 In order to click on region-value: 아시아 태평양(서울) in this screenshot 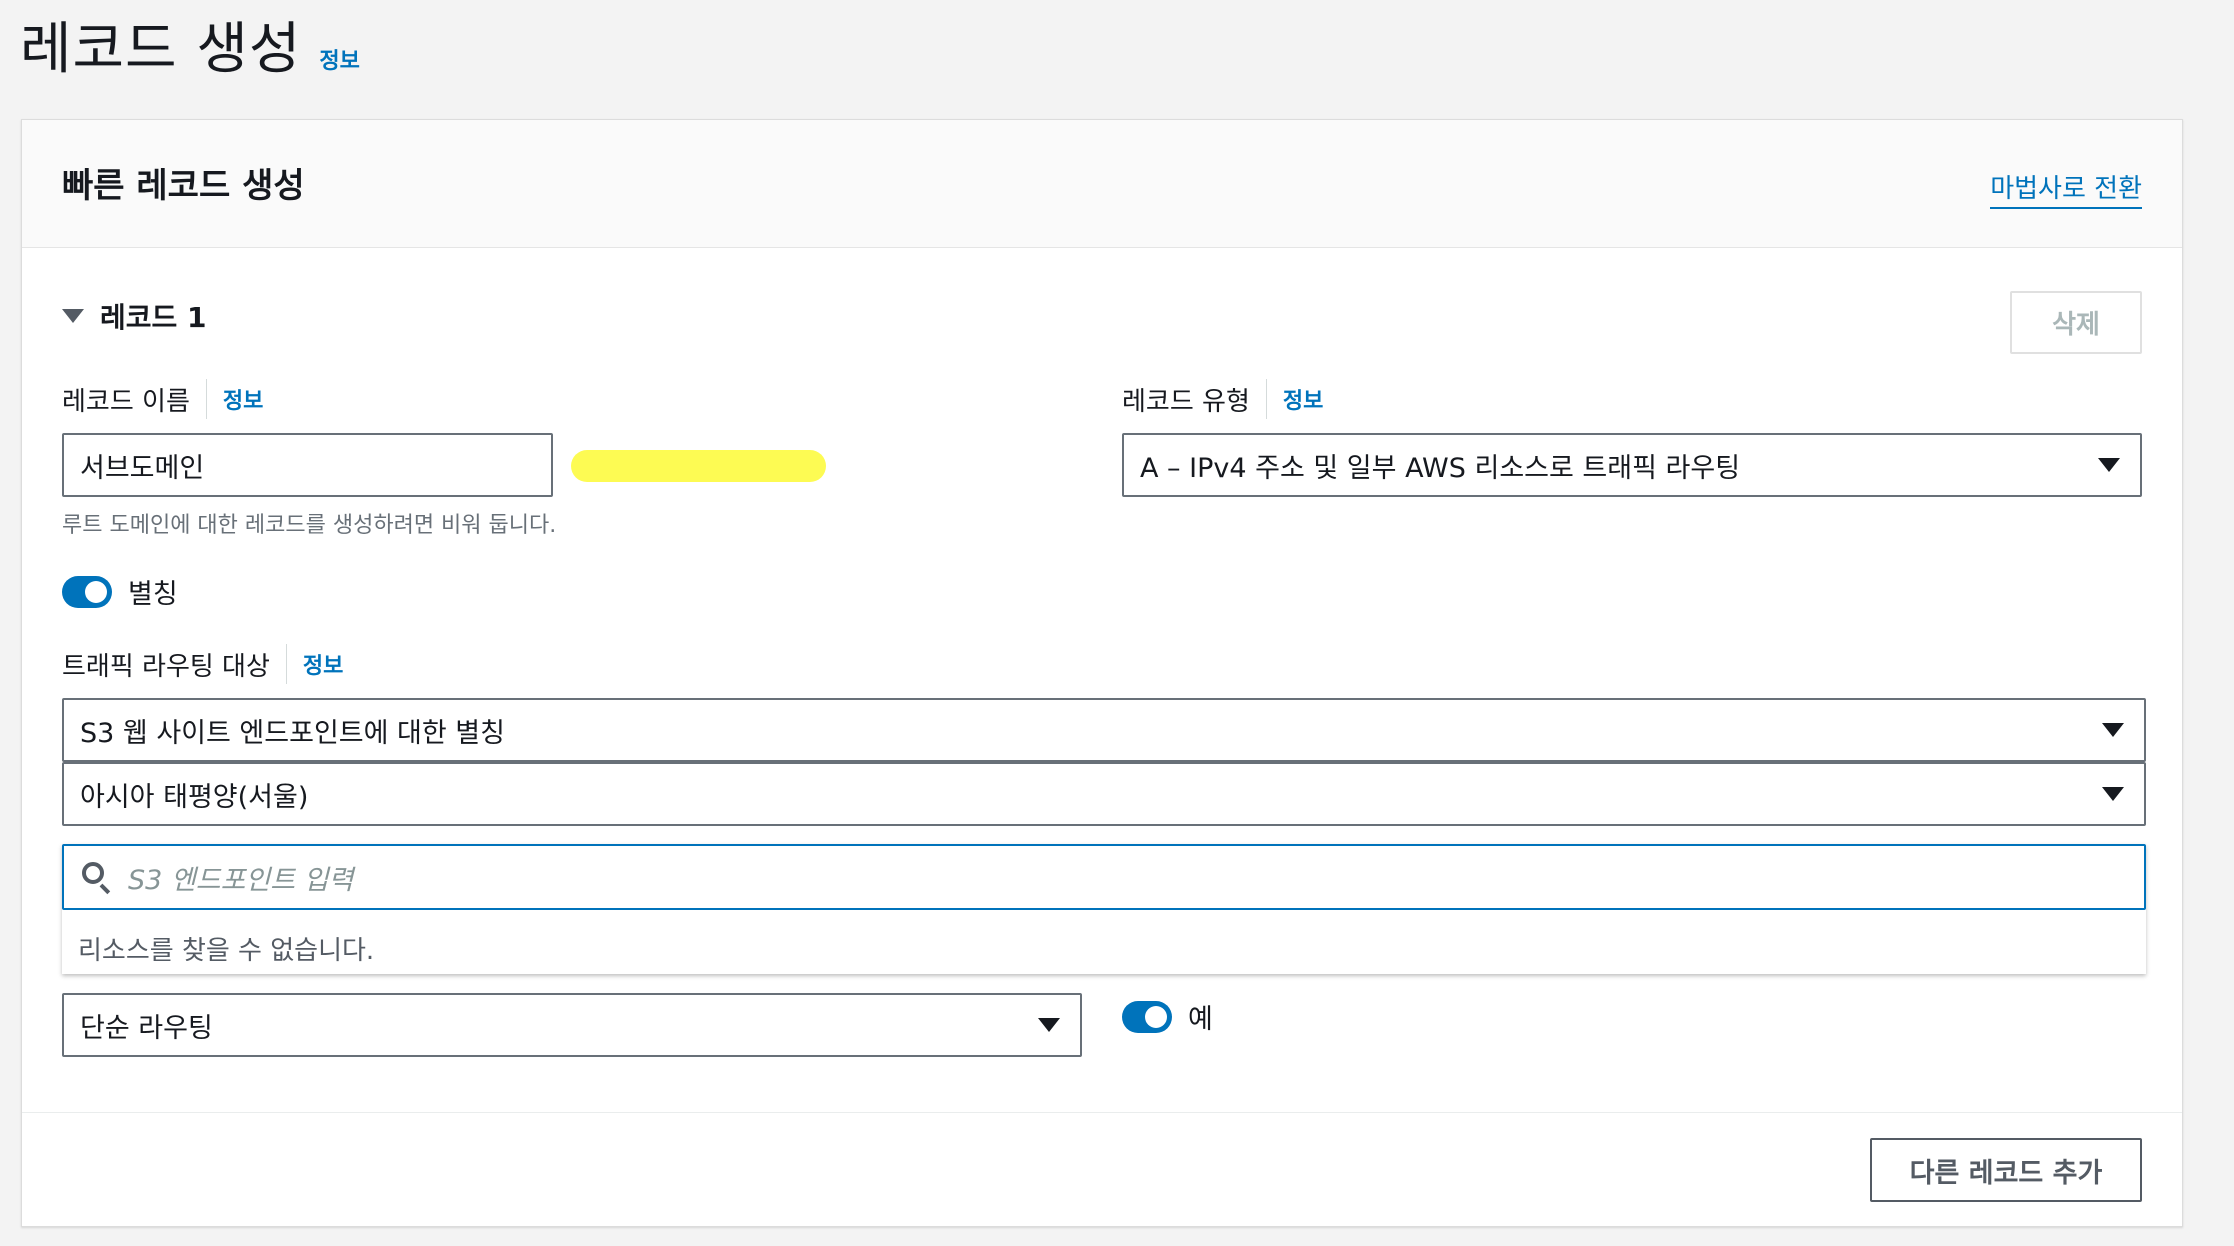, I will do `click(194, 797)`.